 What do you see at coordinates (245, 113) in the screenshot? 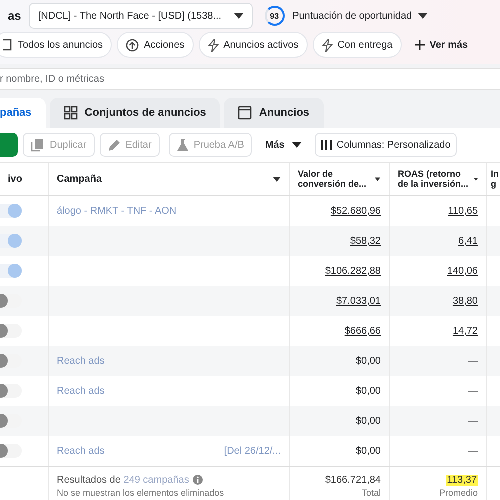
I see `window-icon` at bounding box center [245, 113].